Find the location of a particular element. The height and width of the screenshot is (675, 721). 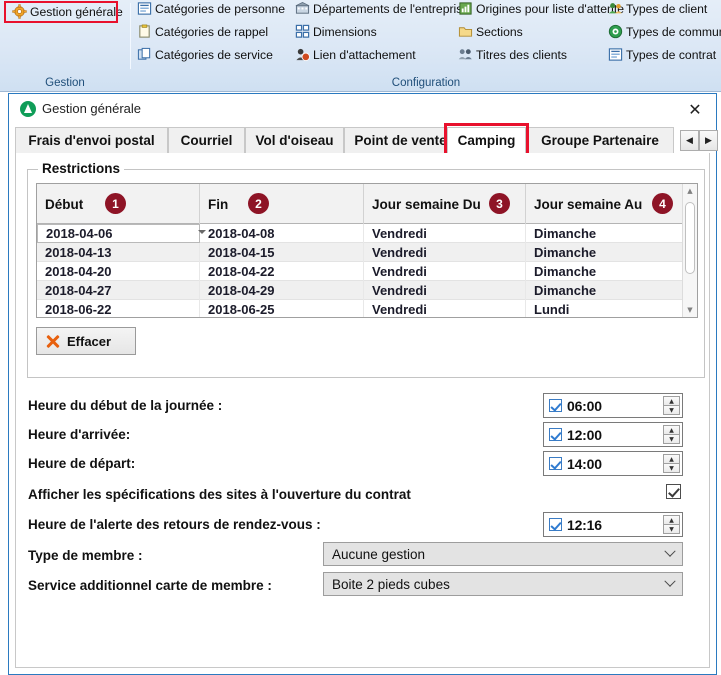

heure-depart-input: 14:00 ▲ ▼ is located at coordinates (613, 463).